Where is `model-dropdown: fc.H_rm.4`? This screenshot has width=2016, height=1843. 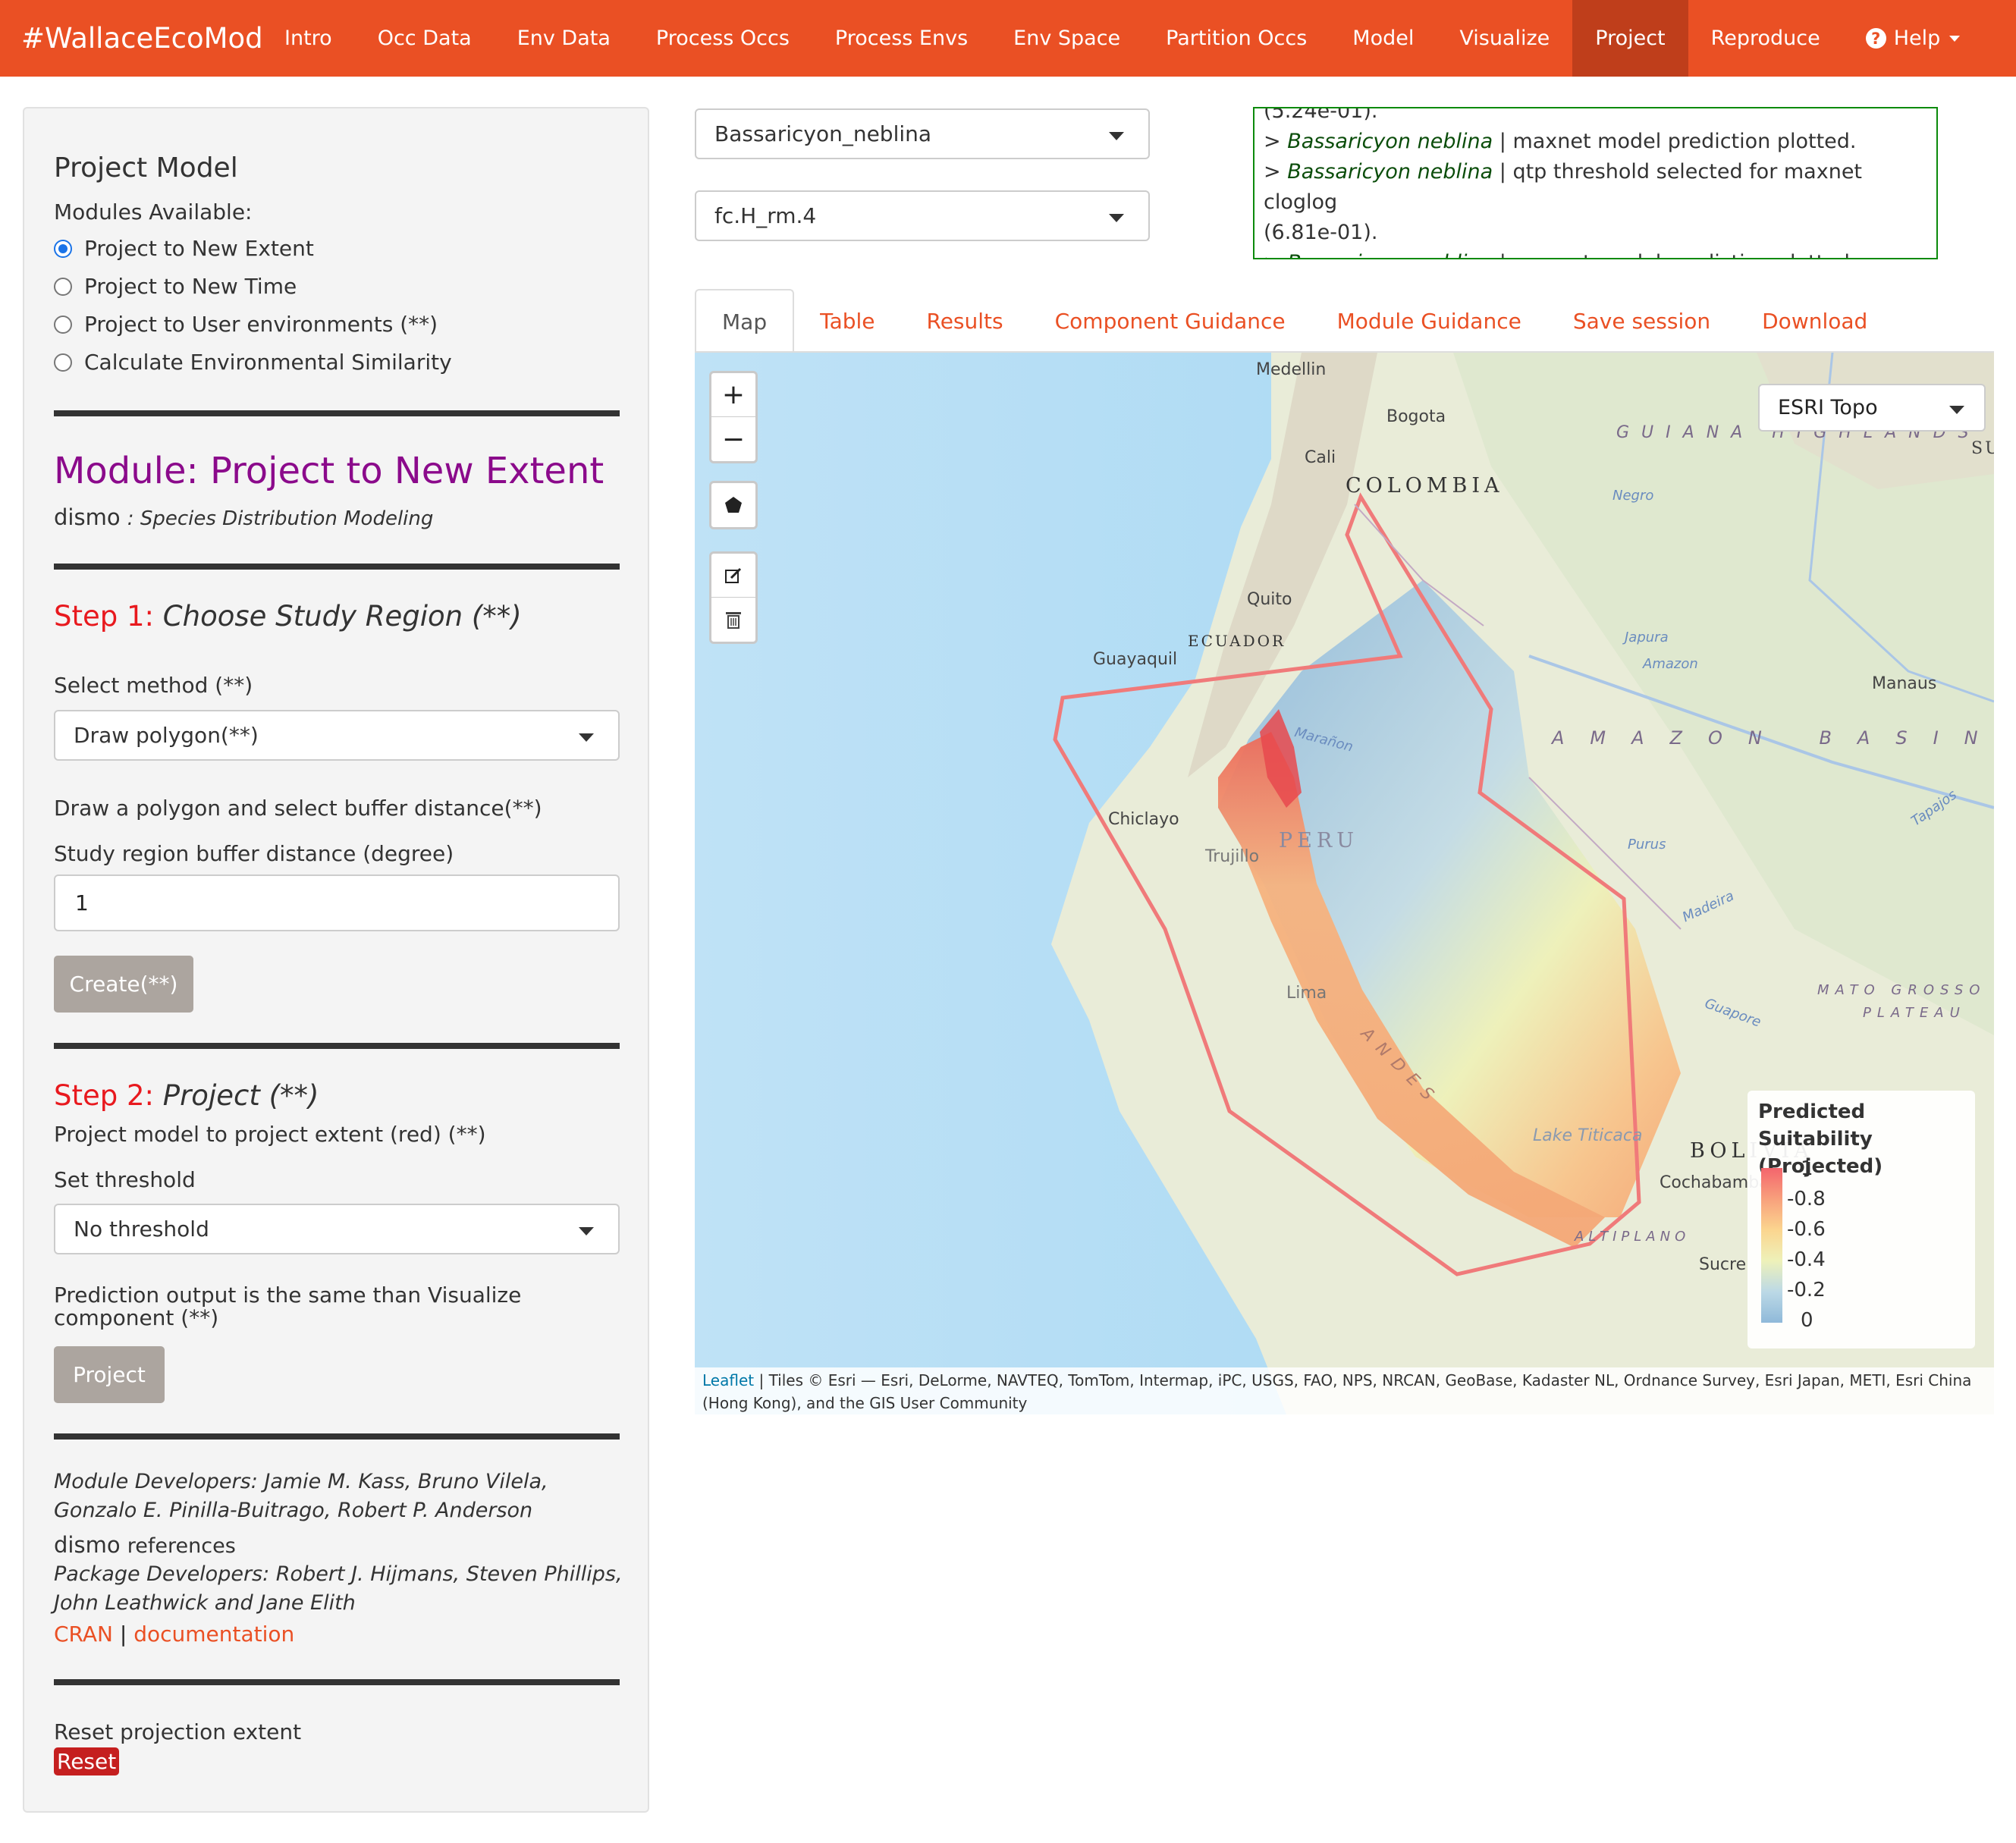
model-dropdown: fc.H_rm.4 is located at coordinates (922, 215).